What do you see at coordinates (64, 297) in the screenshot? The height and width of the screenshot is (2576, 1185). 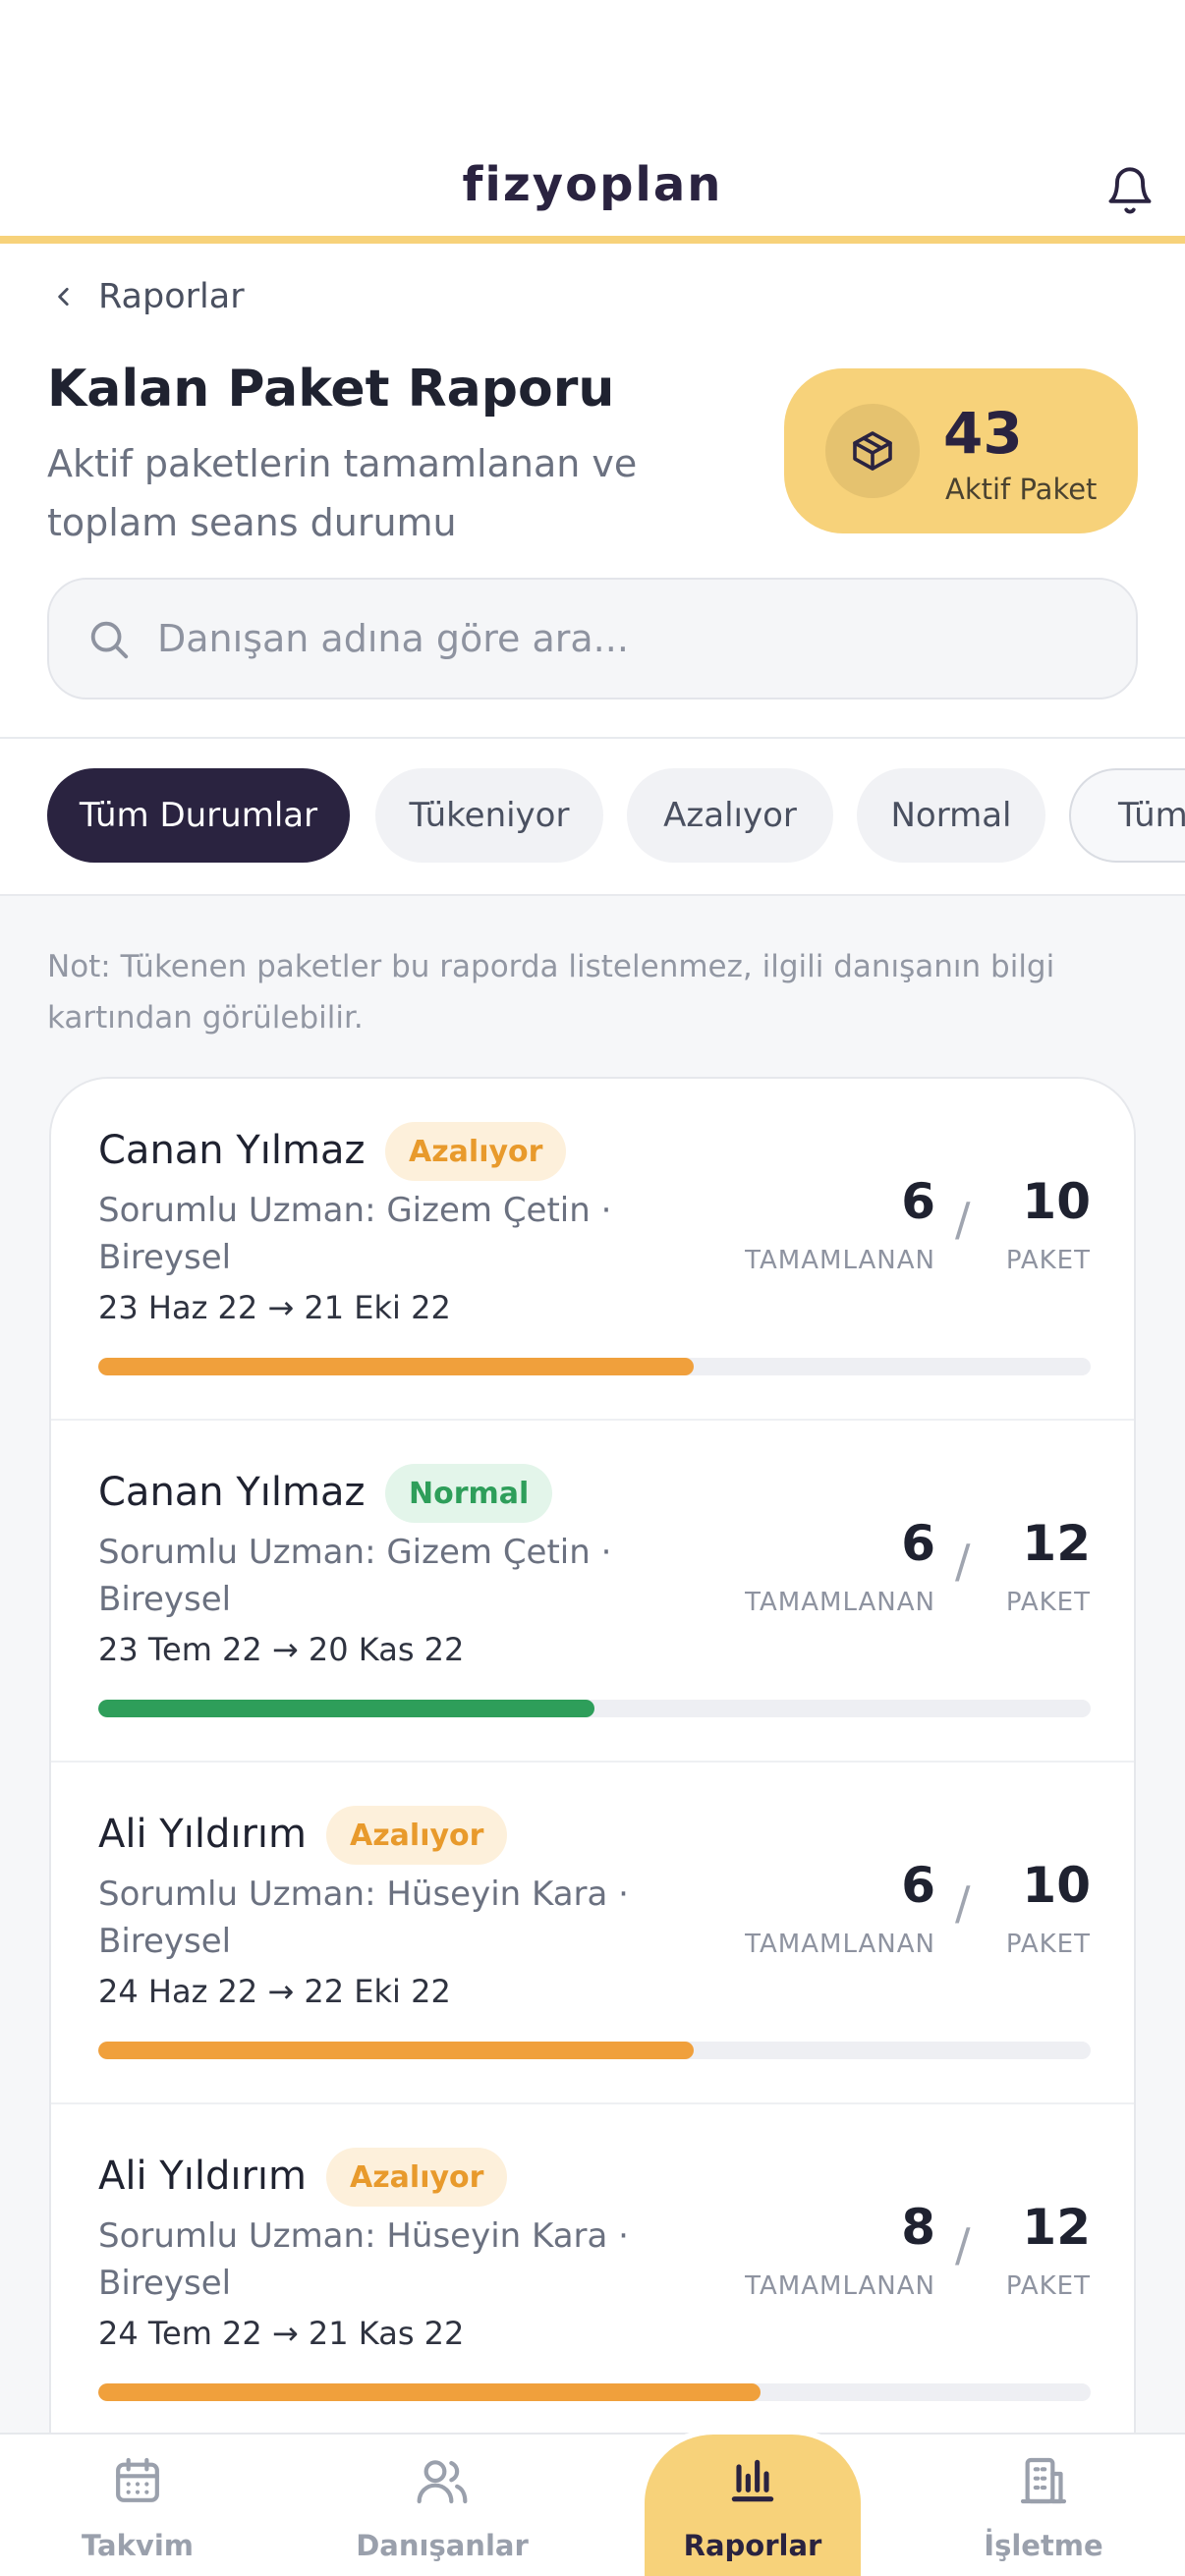 I see `chevron-left-icon` at bounding box center [64, 297].